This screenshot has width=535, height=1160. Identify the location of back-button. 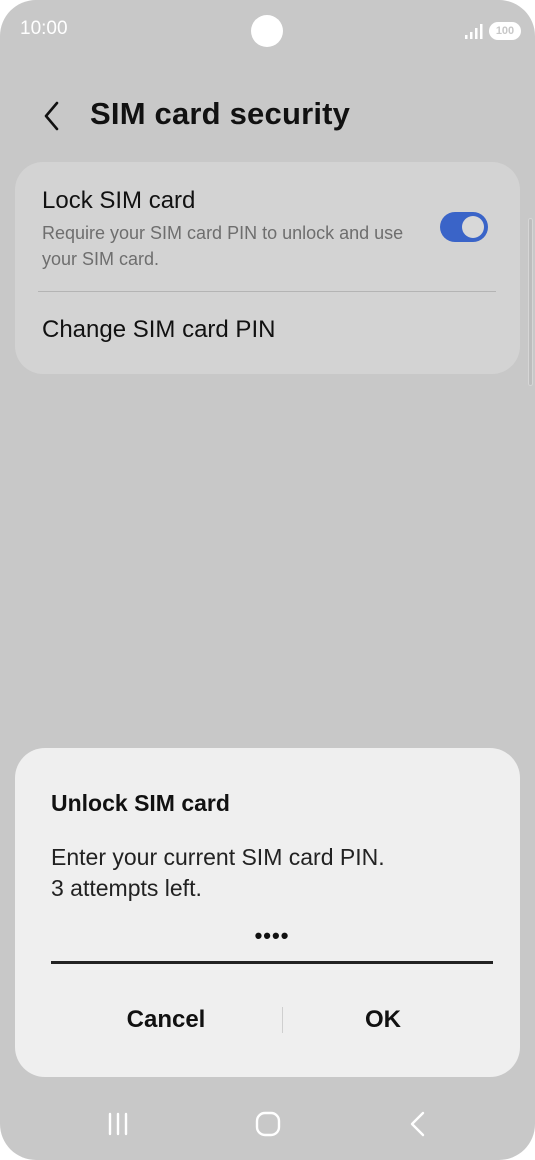
(52, 116).